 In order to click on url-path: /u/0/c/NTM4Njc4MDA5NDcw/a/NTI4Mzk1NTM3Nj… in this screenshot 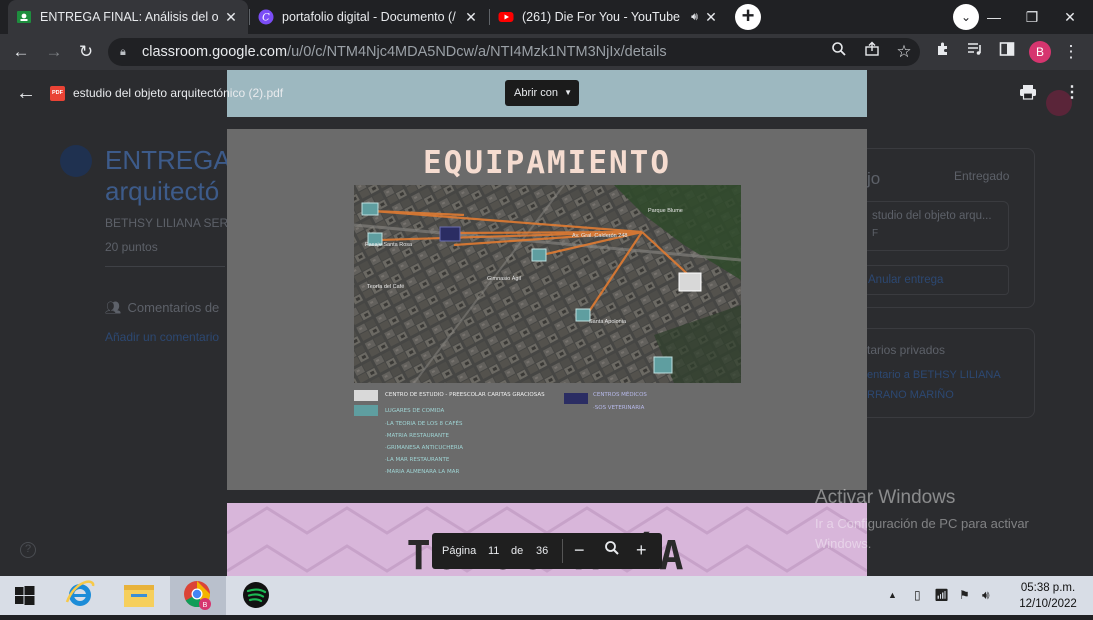, I will do `click(477, 52)`.